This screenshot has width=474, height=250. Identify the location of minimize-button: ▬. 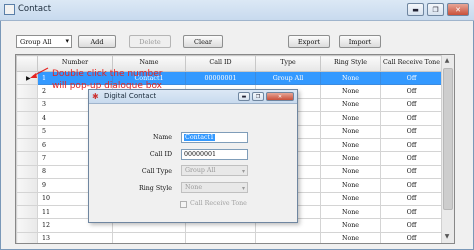
(415, 9).